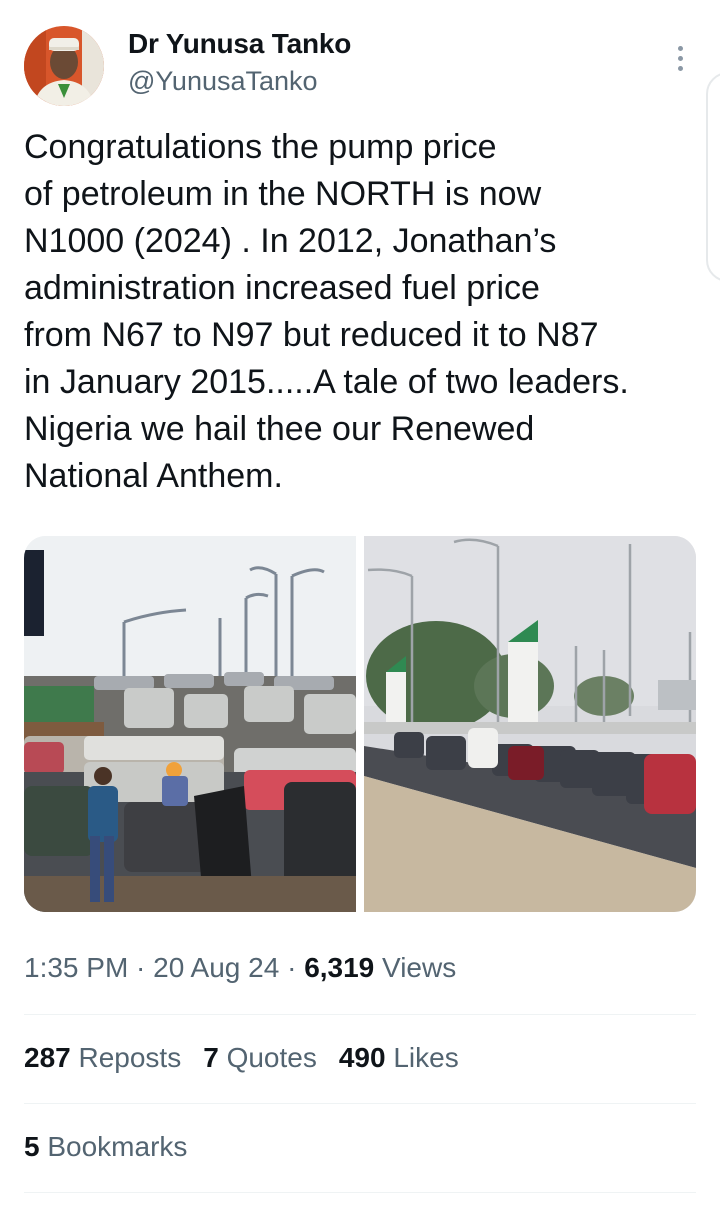 The image size is (720, 1219). What do you see at coordinates (713, 177) in the screenshot?
I see `side-panel-edge` at bounding box center [713, 177].